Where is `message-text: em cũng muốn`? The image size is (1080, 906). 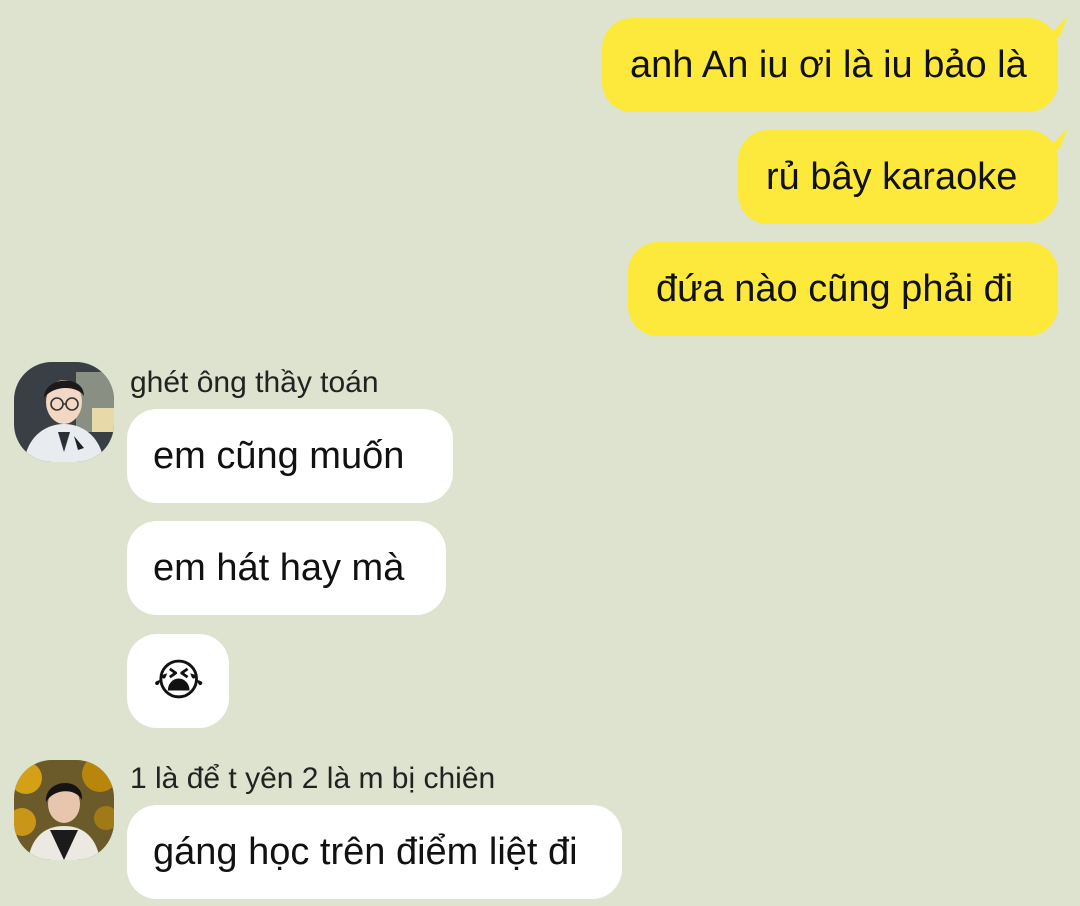 message-text: em cũng muốn is located at coordinates (279, 456).